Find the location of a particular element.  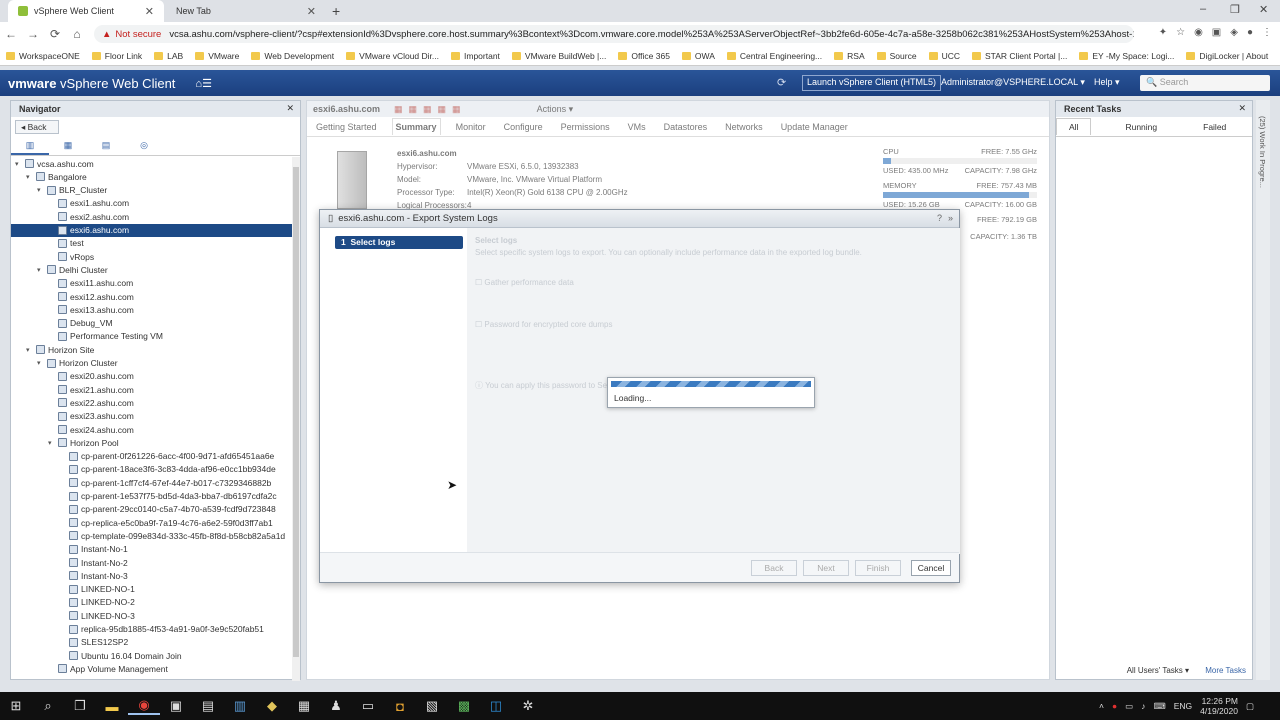

extension-icon: ✦ is located at coordinates (1163, 32).